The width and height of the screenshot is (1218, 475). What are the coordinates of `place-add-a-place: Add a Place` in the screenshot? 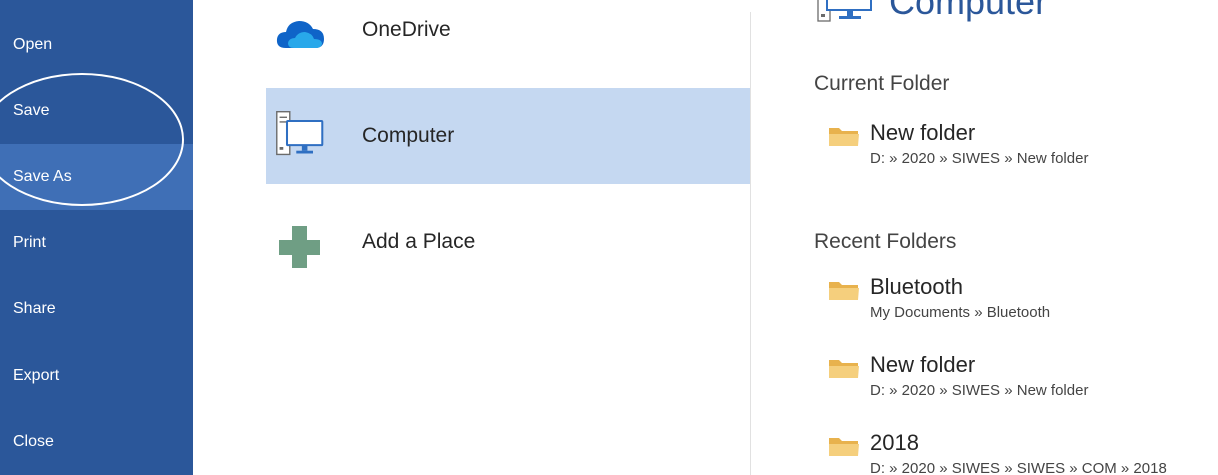 It's located at (508, 242).